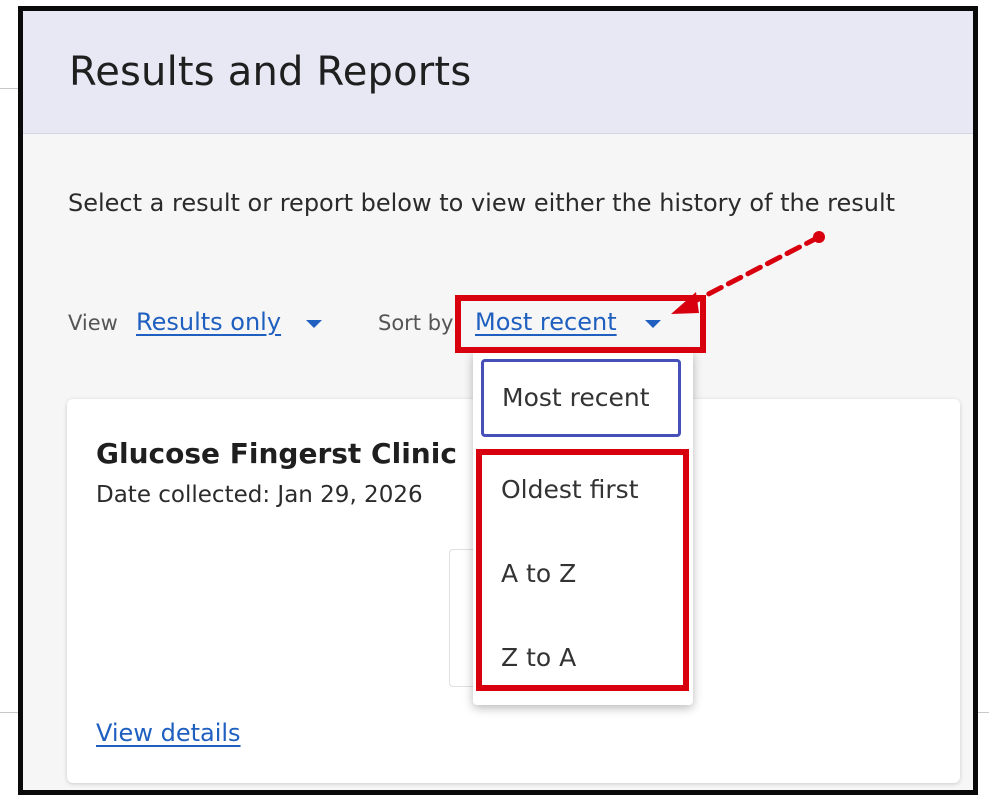  What do you see at coordinates (581, 398) in the screenshot?
I see `sort-option-most-recent: Most recent` at bounding box center [581, 398].